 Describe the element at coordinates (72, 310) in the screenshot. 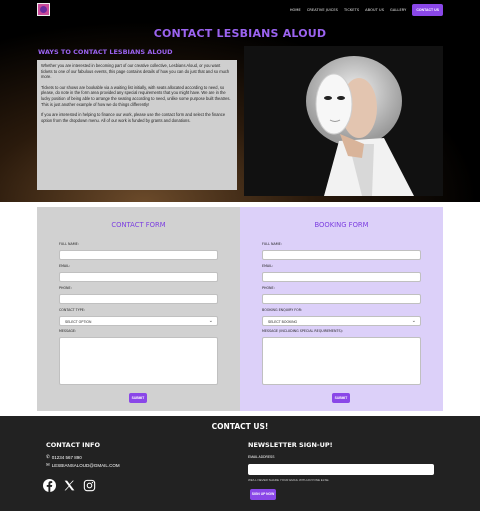

I see `contact-type-label: Contact Type:` at that location.